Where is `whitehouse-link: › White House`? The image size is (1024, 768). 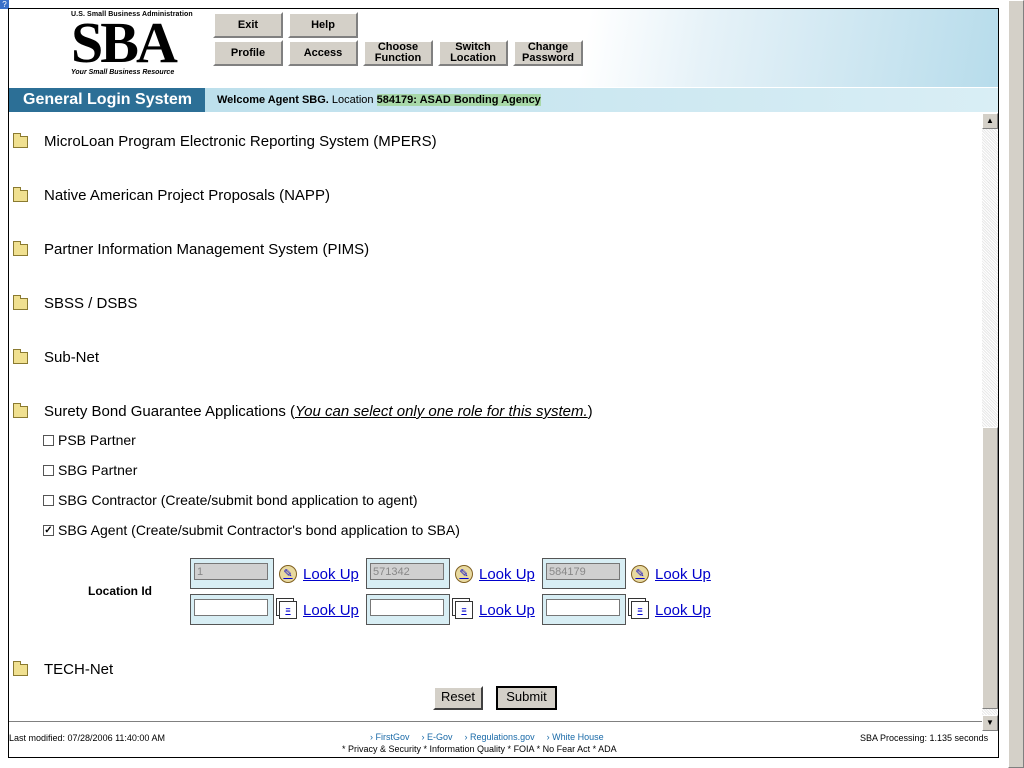
whitehouse-link: › White House is located at coordinates (575, 737).